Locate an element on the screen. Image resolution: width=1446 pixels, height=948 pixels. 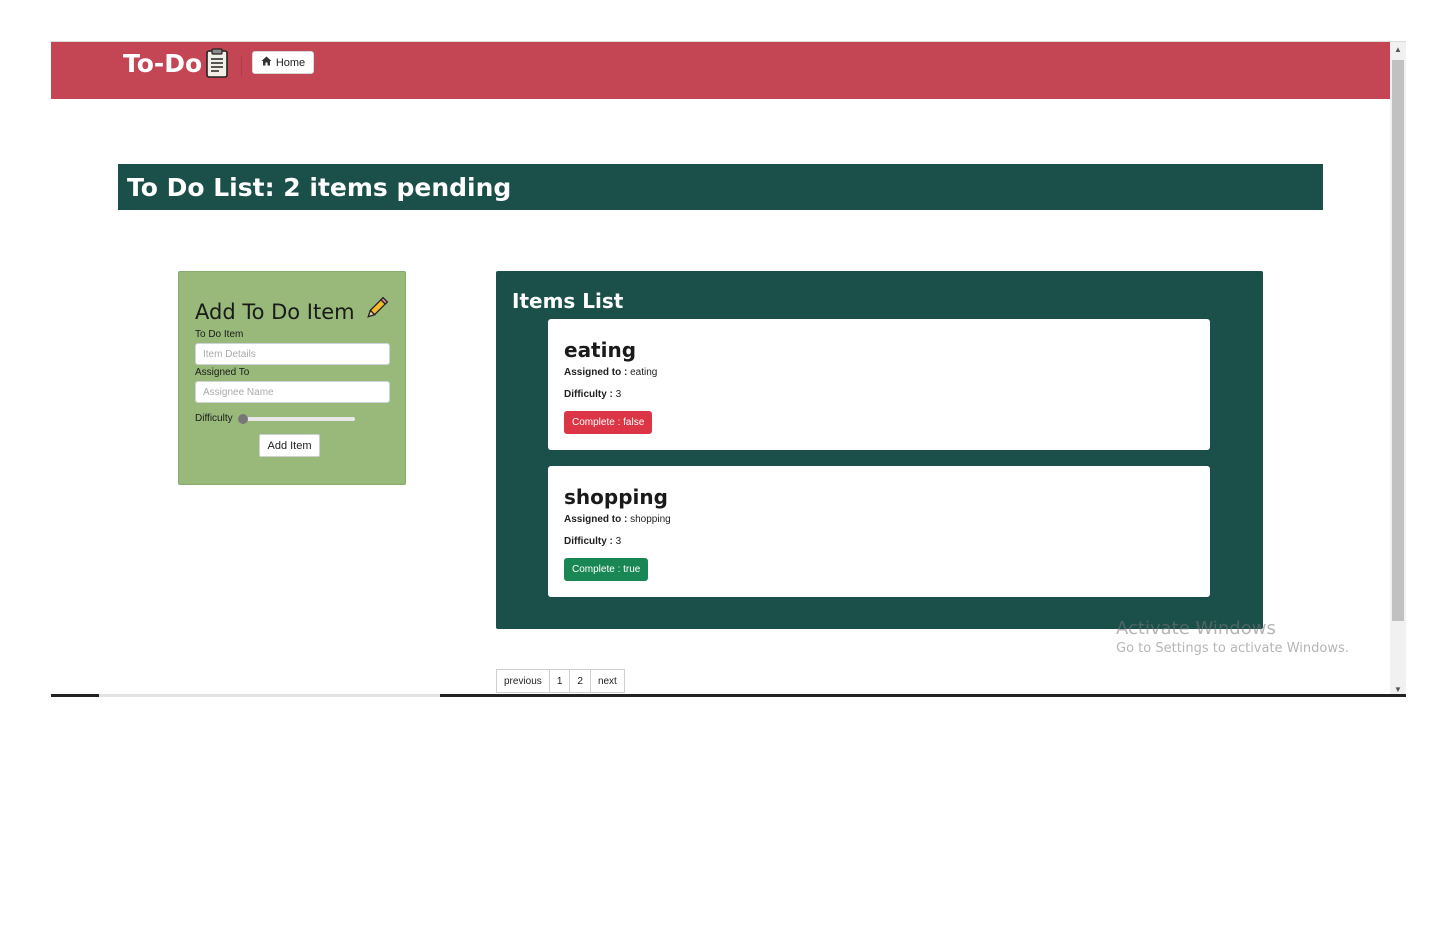
page-title: To Do List: 2 items pending is located at coordinates (720, 187).